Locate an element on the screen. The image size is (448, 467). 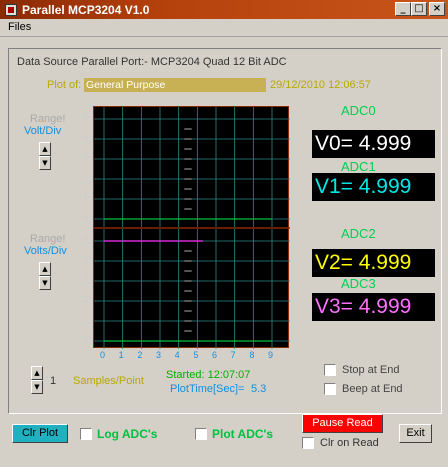
range-top-unit: Volt/Div is located at coordinates (43, 131).